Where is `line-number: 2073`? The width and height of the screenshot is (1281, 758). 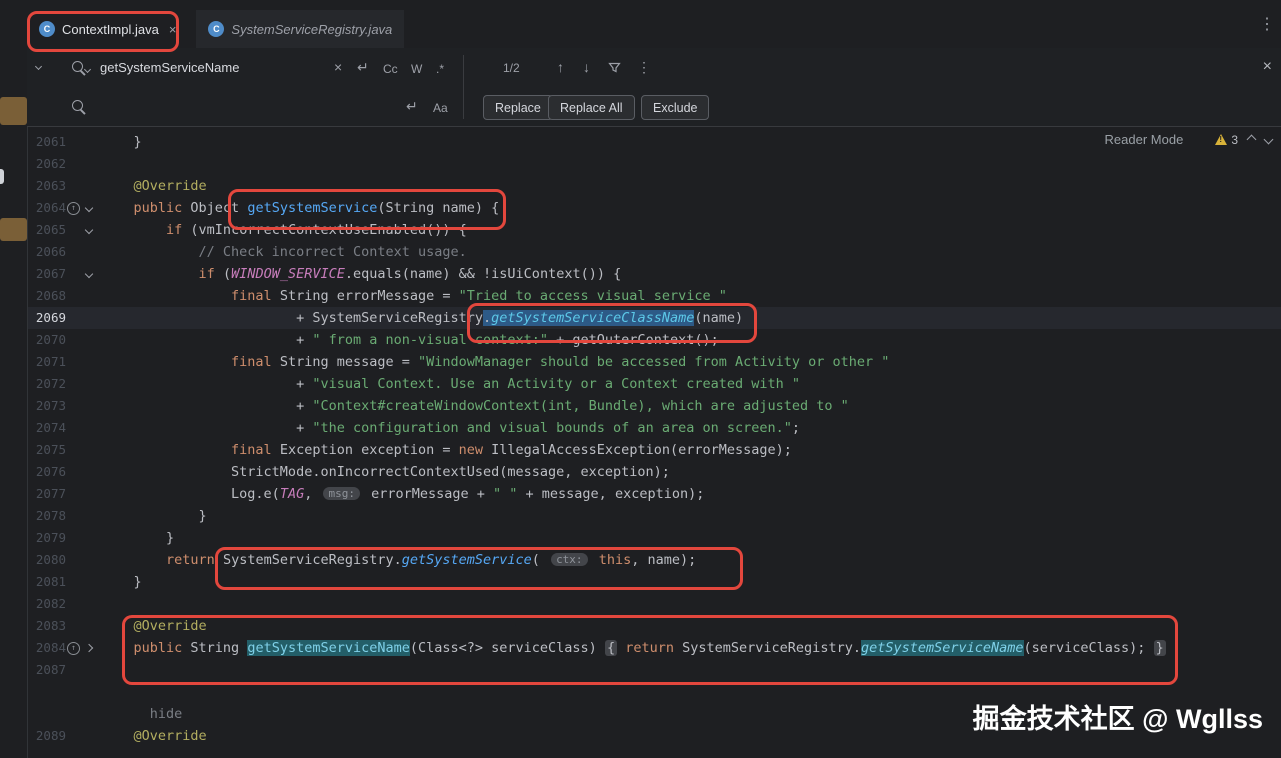
line-number: 2073 is located at coordinates (46, 406).